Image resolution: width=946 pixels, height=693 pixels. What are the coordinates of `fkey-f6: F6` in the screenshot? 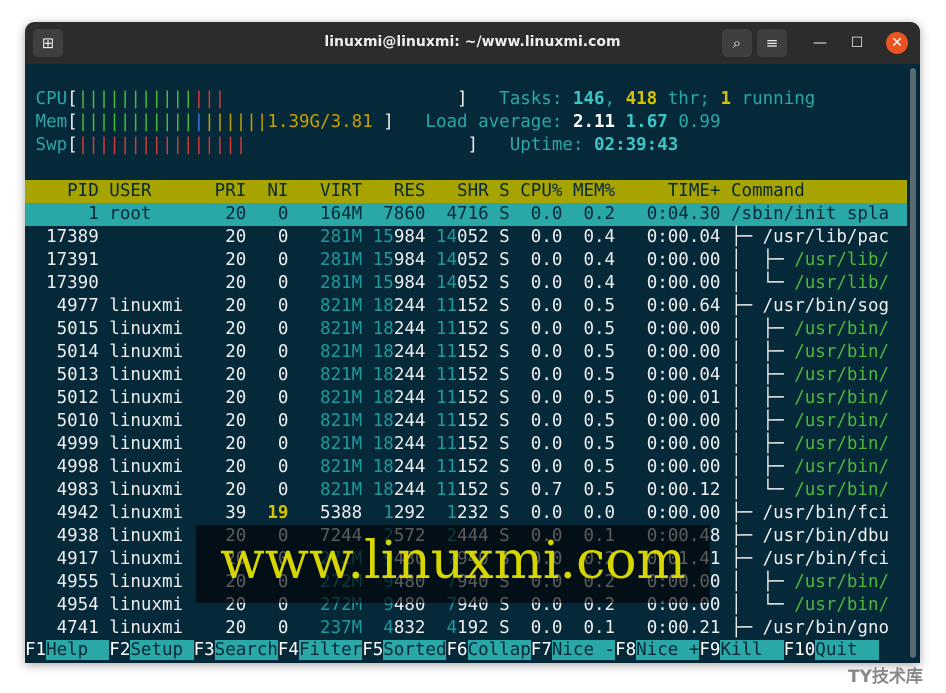 It's located at (456, 650).